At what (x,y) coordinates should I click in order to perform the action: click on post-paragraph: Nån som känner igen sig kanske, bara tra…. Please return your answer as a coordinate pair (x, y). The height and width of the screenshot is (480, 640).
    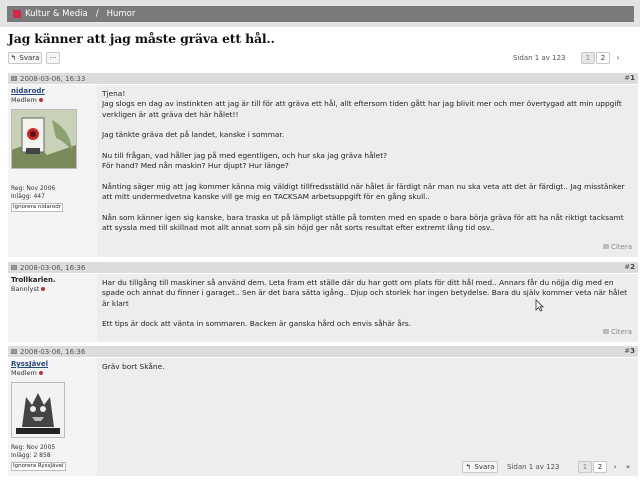
    Looking at the image, I should click on (363, 222).